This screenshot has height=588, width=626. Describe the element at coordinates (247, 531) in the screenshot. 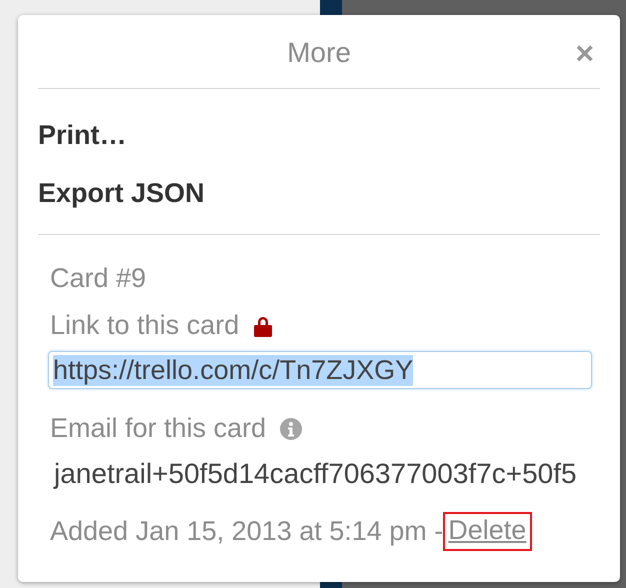

I see `added-date: Added Jan 15, 2013 at 5:14 pm -` at that location.